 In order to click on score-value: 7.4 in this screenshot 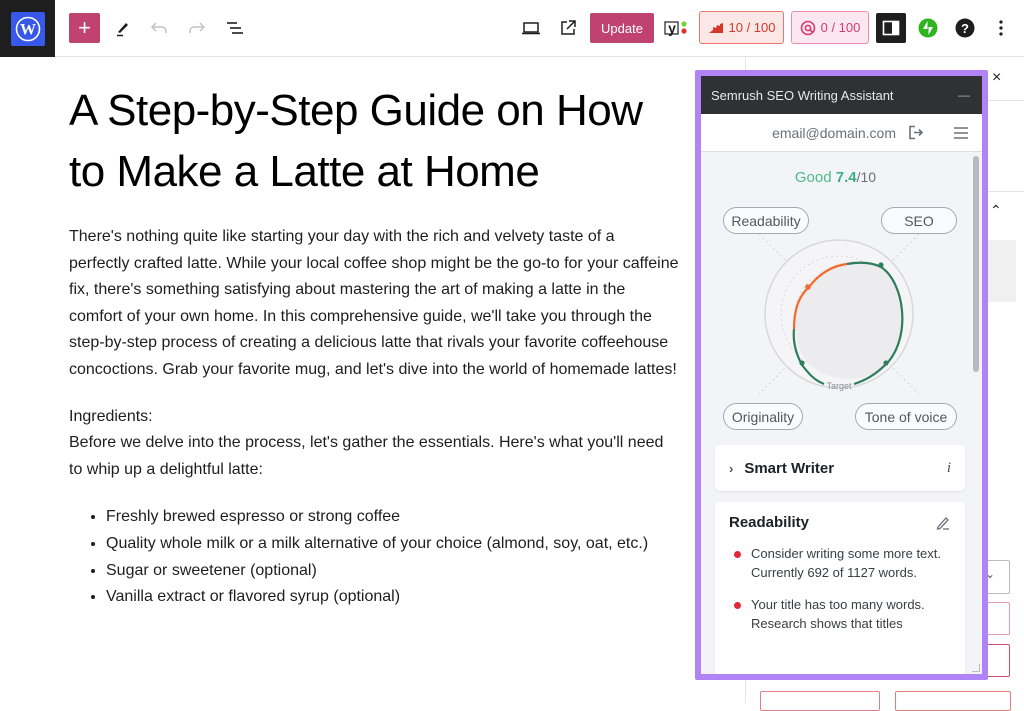, I will do `click(846, 177)`.